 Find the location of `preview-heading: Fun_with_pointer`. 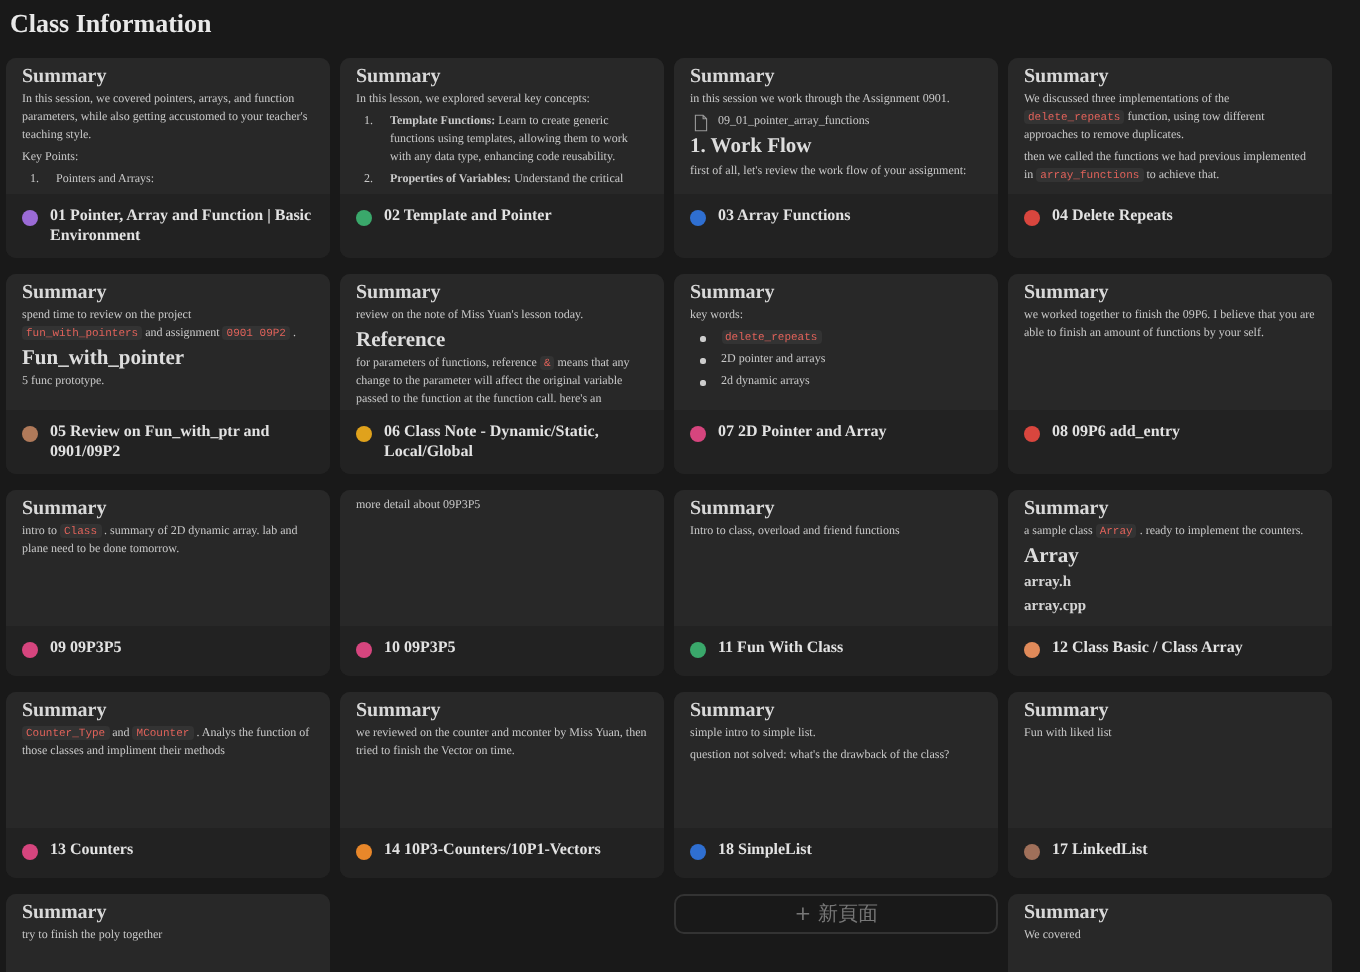

preview-heading: Fun_with_pointer is located at coordinates (104, 360).